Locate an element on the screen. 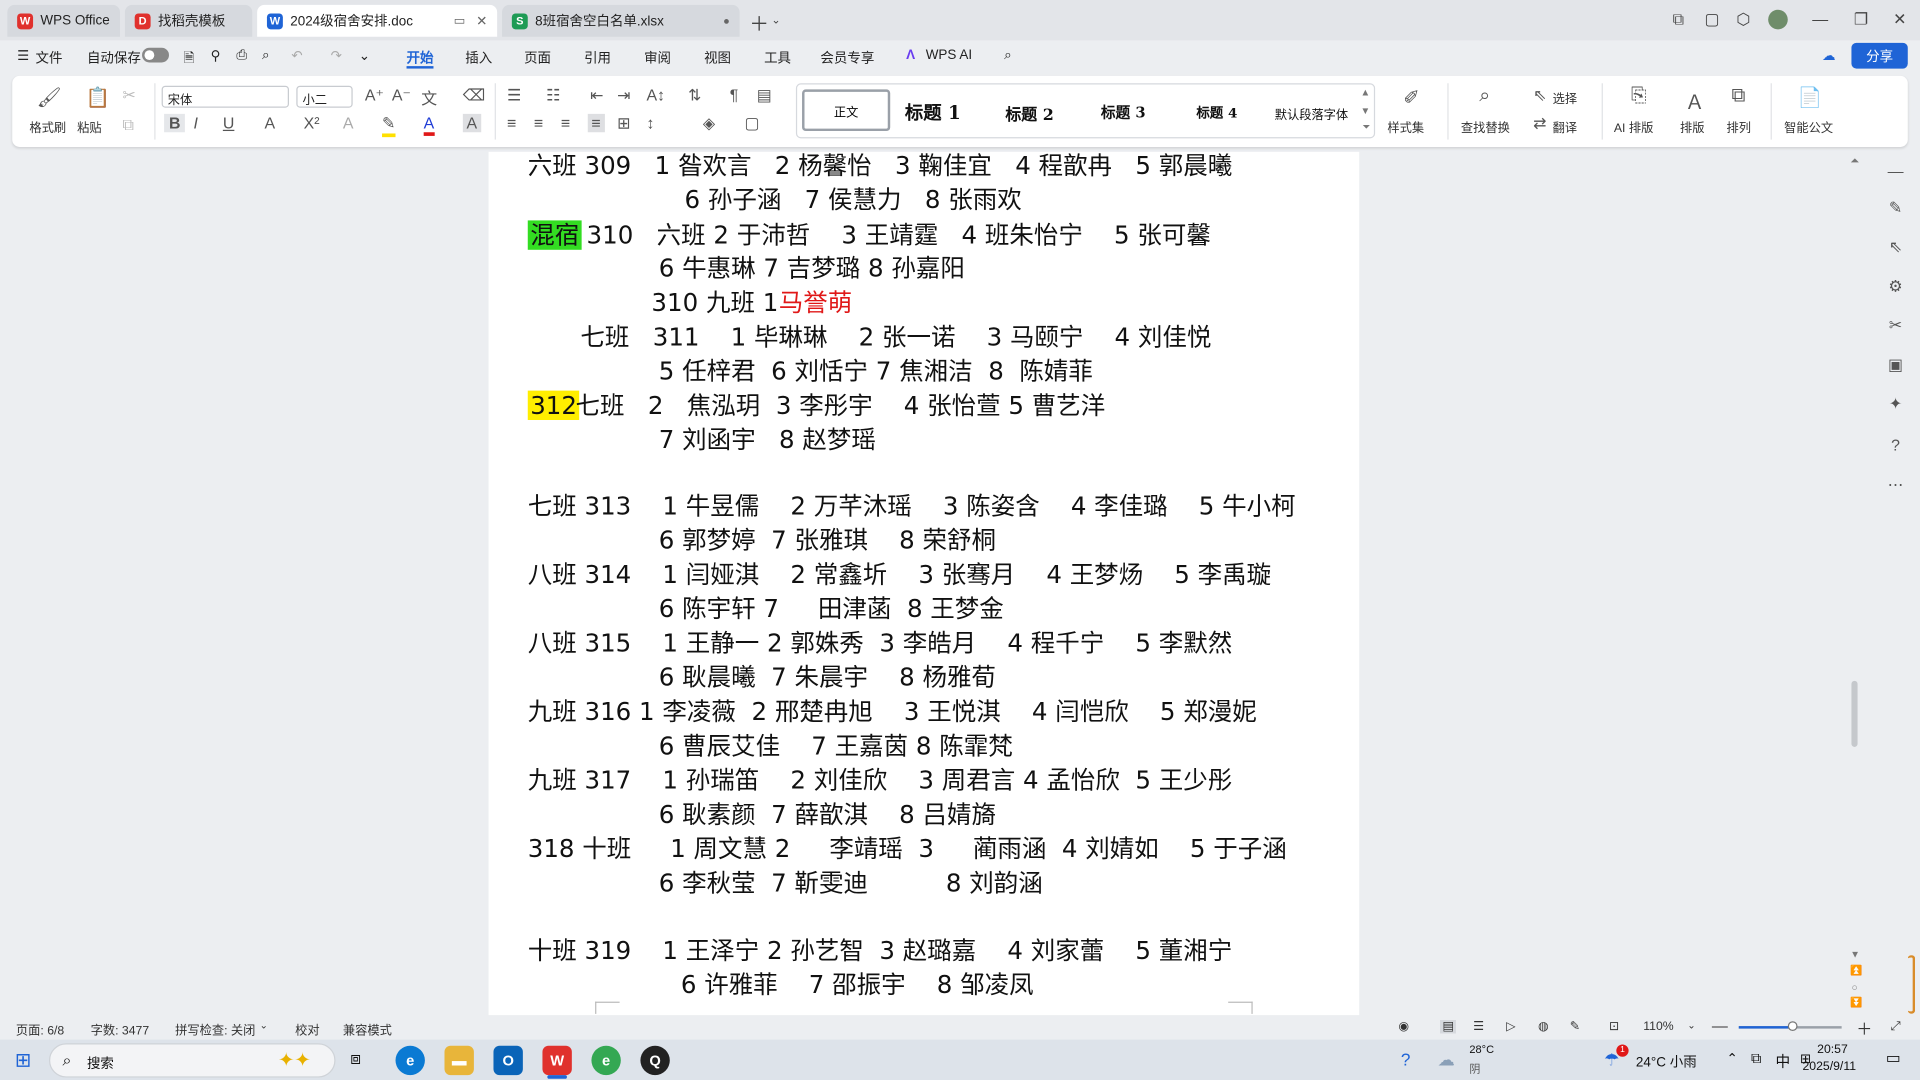  numbering-icon: ☷ is located at coordinates (553, 96).